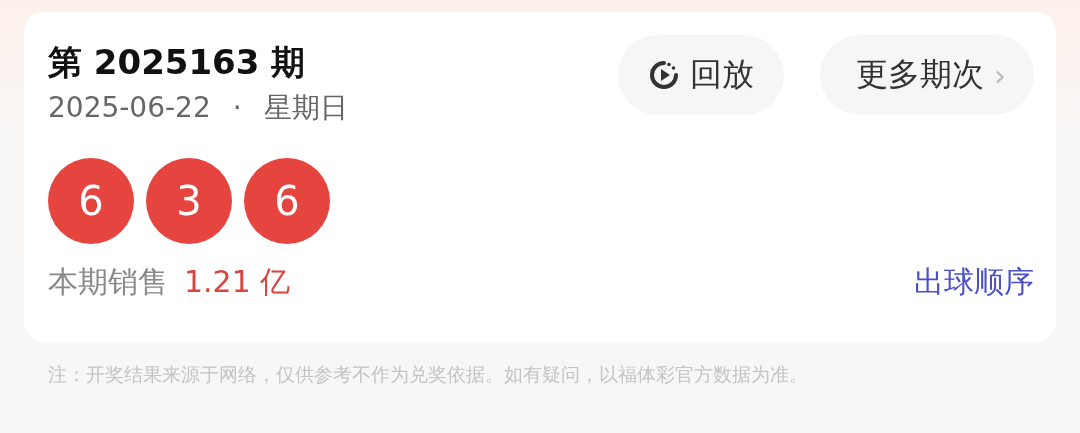 This screenshot has width=1080, height=433. Describe the element at coordinates (664, 75) in the screenshot. I see `replay-icon` at that location.